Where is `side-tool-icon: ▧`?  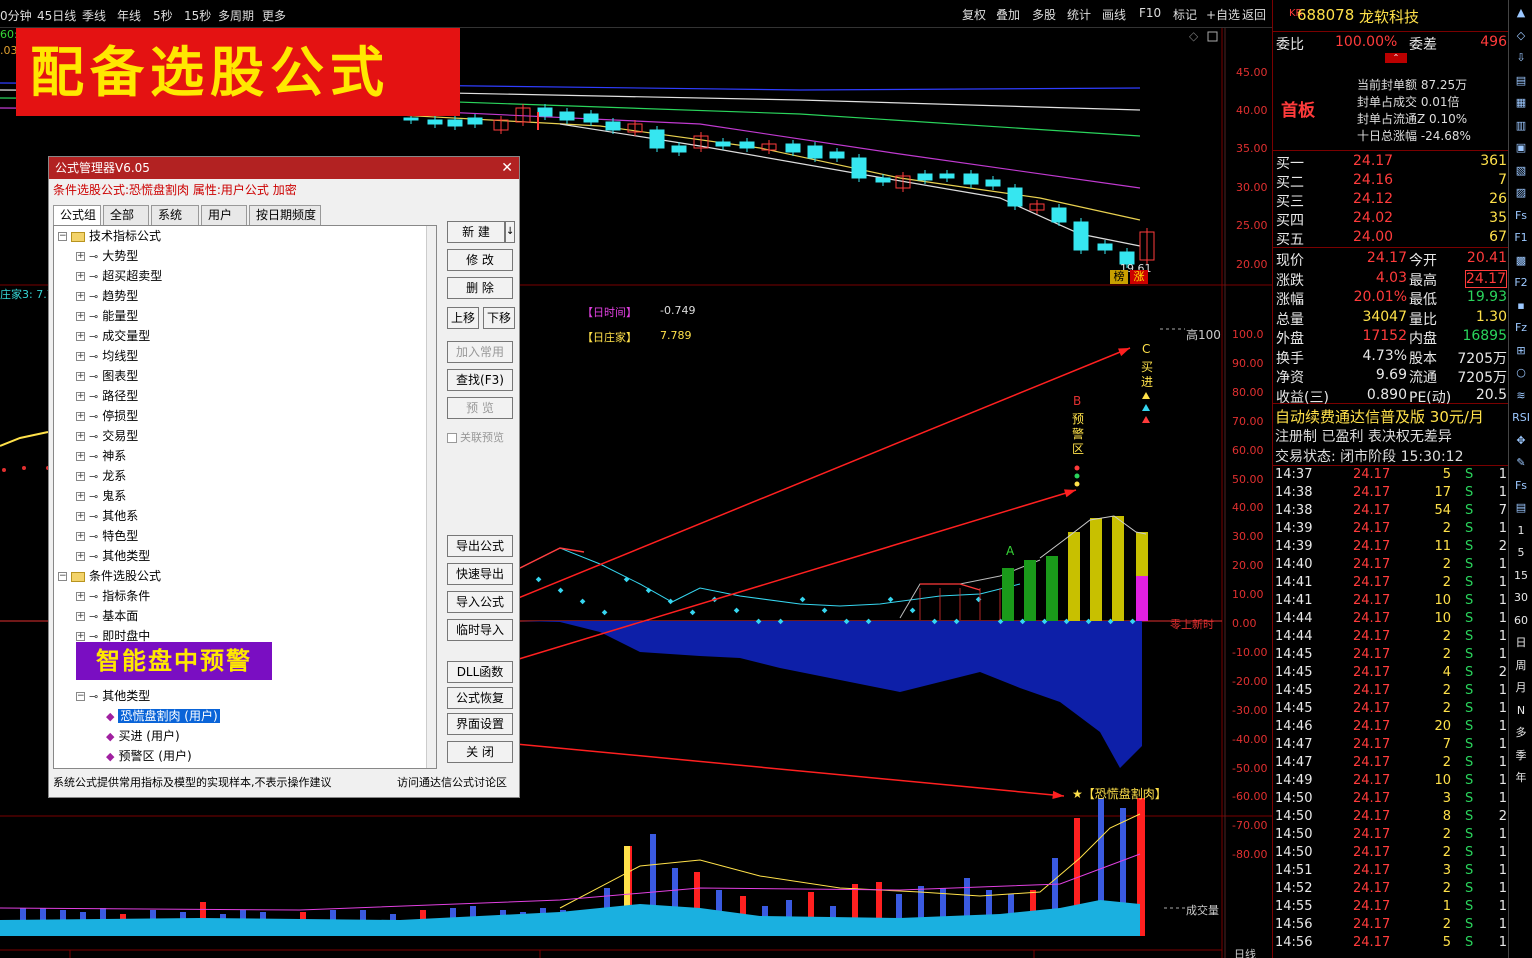 side-tool-icon: ▧ is located at coordinates (1521, 171).